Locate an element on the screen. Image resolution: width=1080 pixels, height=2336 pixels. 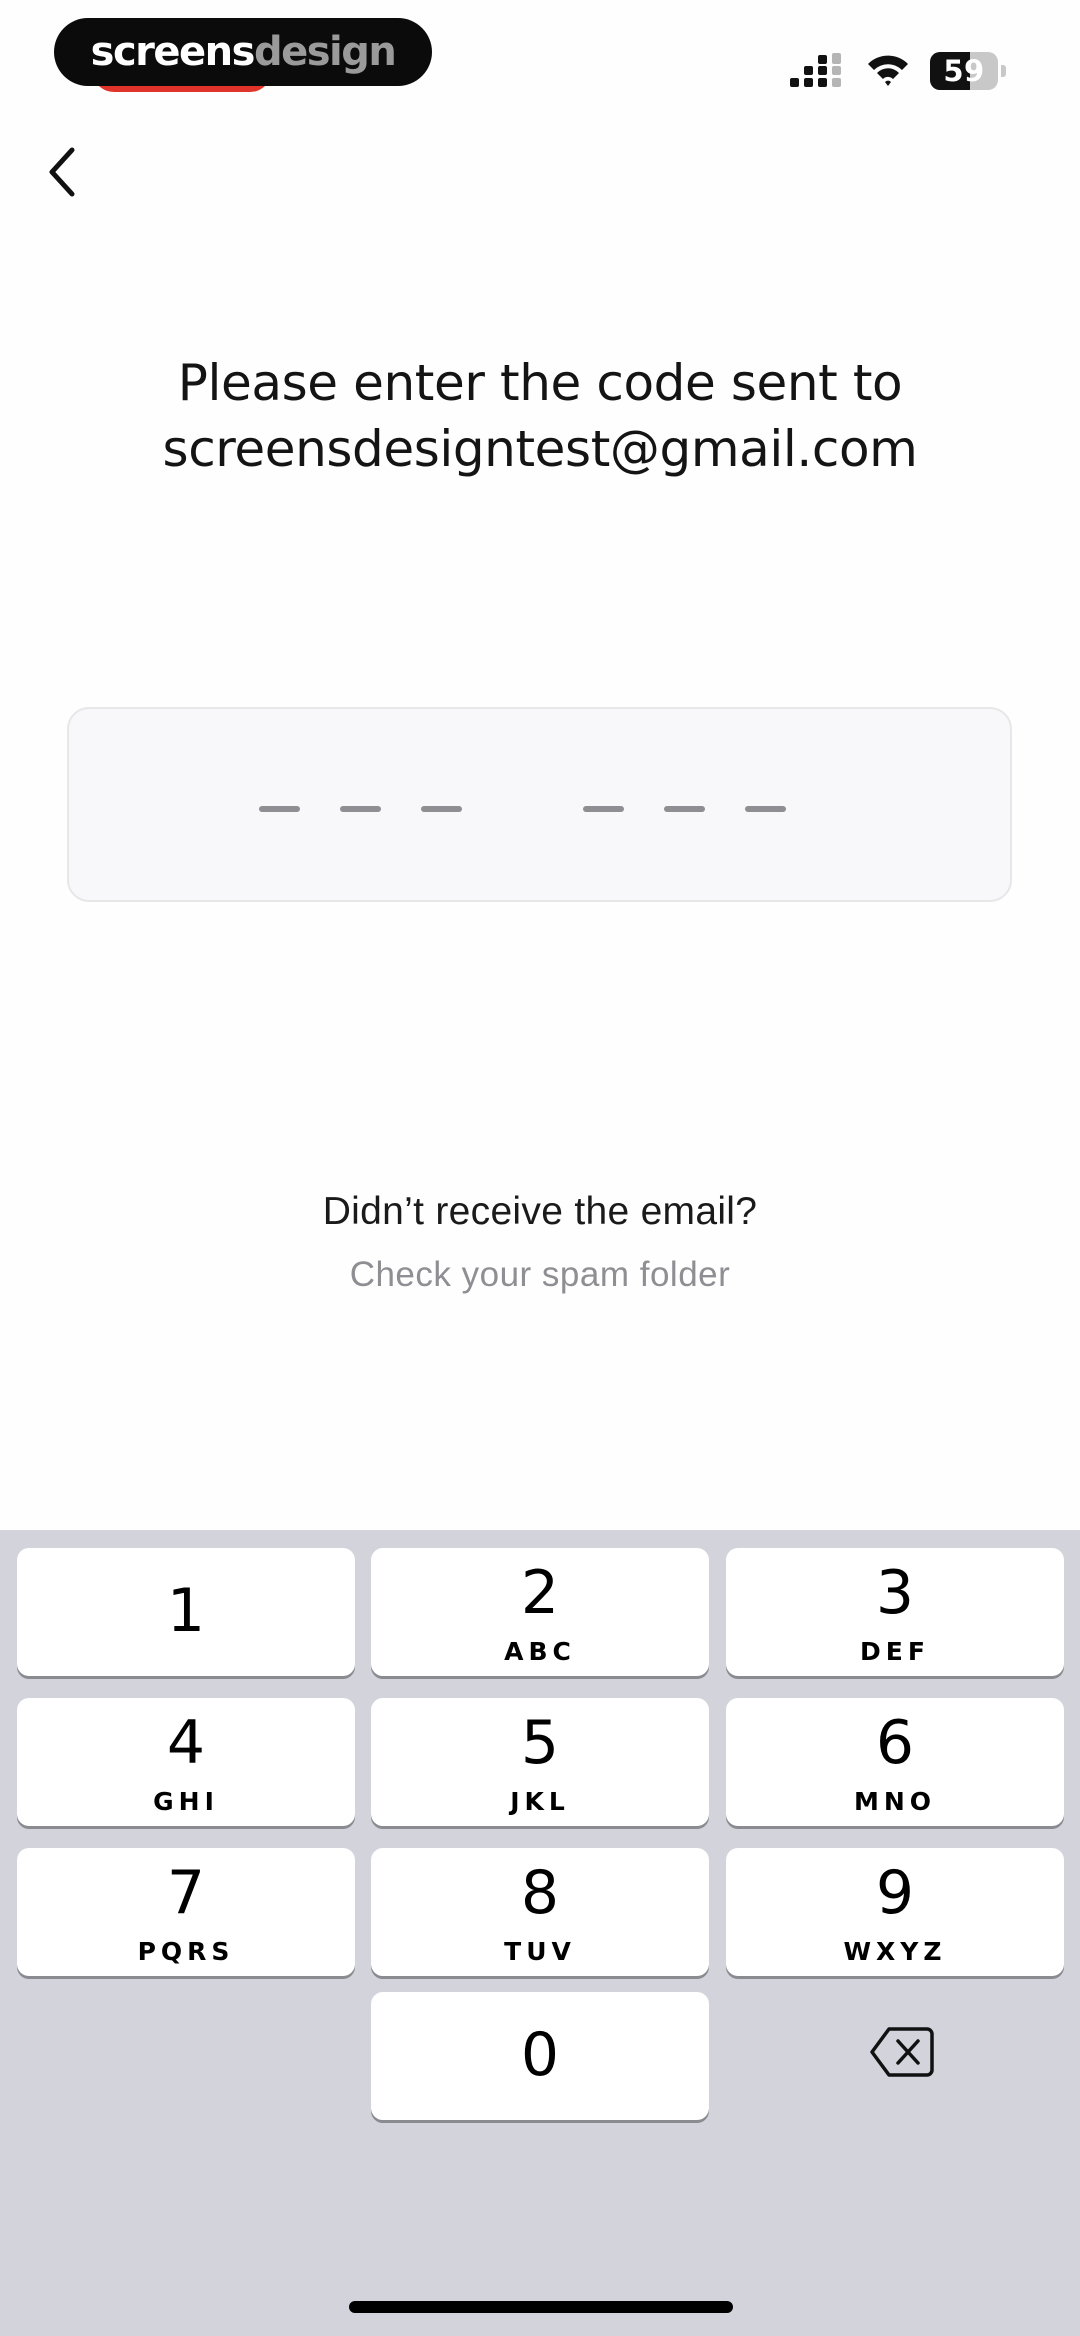
key-digit: 8 is located at coordinates (540, 1893).